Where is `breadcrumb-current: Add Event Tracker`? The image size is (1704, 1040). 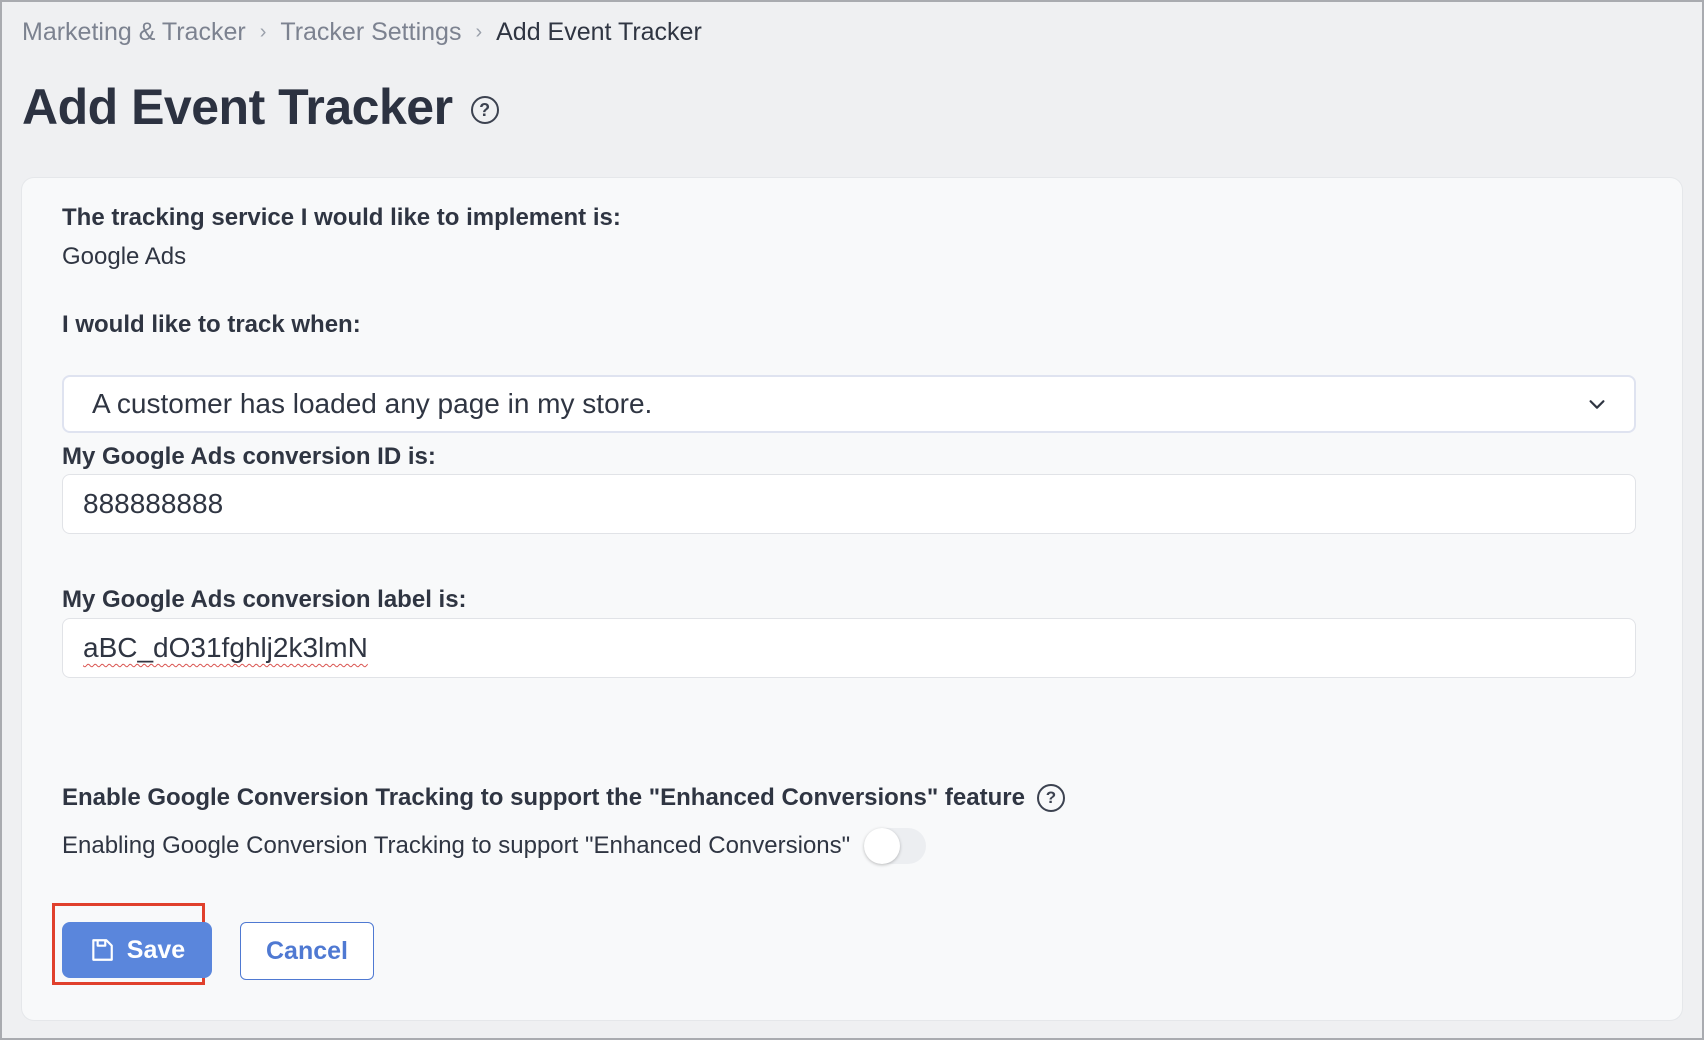 breadcrumb-current: Add Event Tracker is located at coordinates (599, 32).